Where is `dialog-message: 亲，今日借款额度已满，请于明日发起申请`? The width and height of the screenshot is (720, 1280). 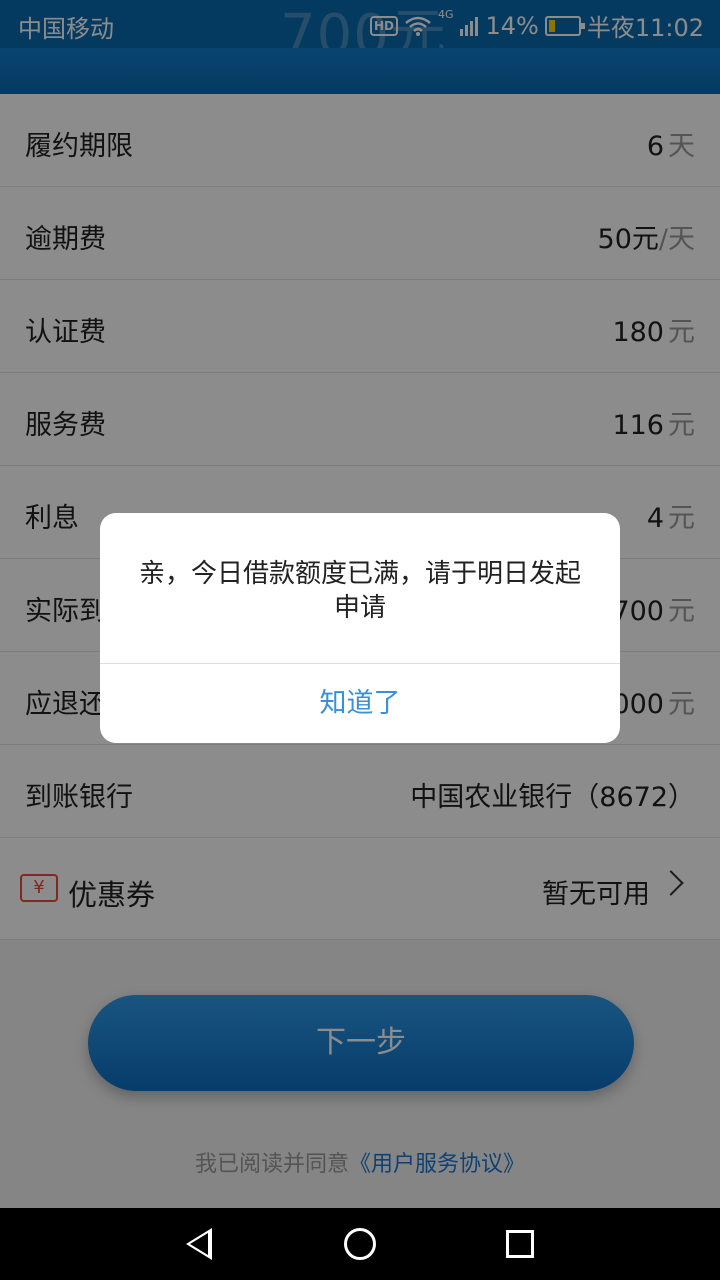 dialog-message: 亲，今日借款额度已满，请于明日发起申请 is located at coordinates (359, 591).